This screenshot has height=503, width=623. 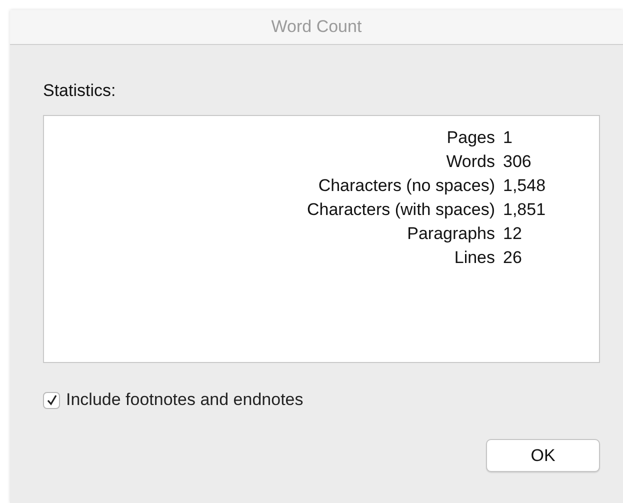 I want to click on statistic-value: 26, so click(x=513, y=258).